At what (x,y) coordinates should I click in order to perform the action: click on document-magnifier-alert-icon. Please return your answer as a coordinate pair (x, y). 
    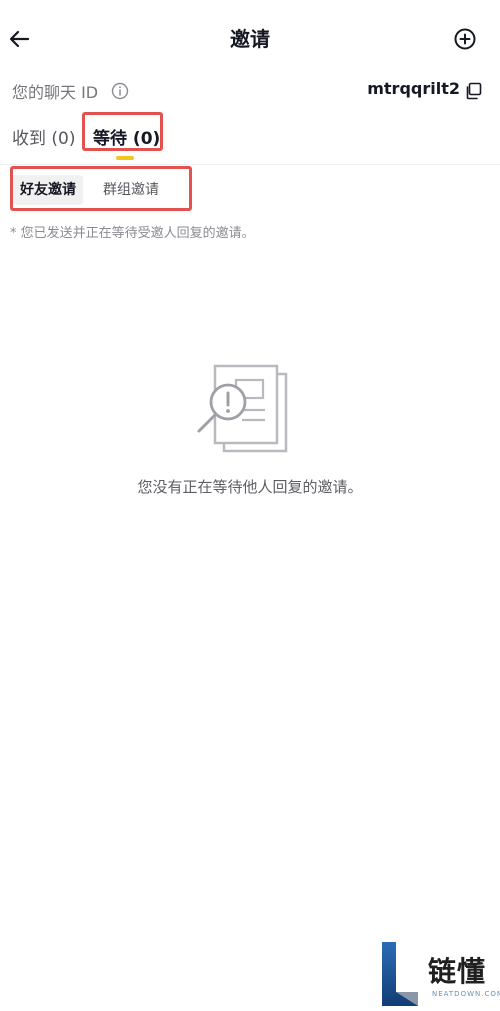
    Looking at the image, I should click on (242, 408).